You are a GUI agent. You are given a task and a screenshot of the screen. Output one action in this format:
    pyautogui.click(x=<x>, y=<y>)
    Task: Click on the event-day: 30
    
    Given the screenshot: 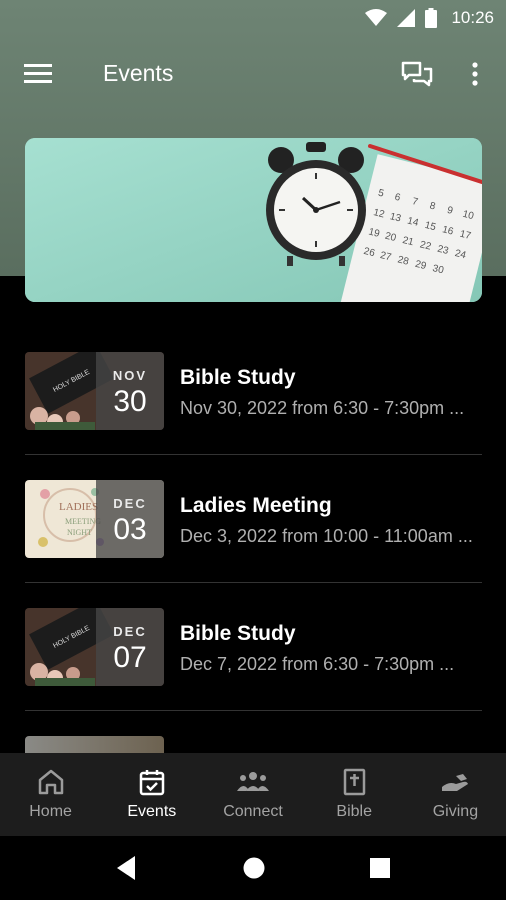 What is the action you would take?
    pyautogui.click(x=130, y=401)
    